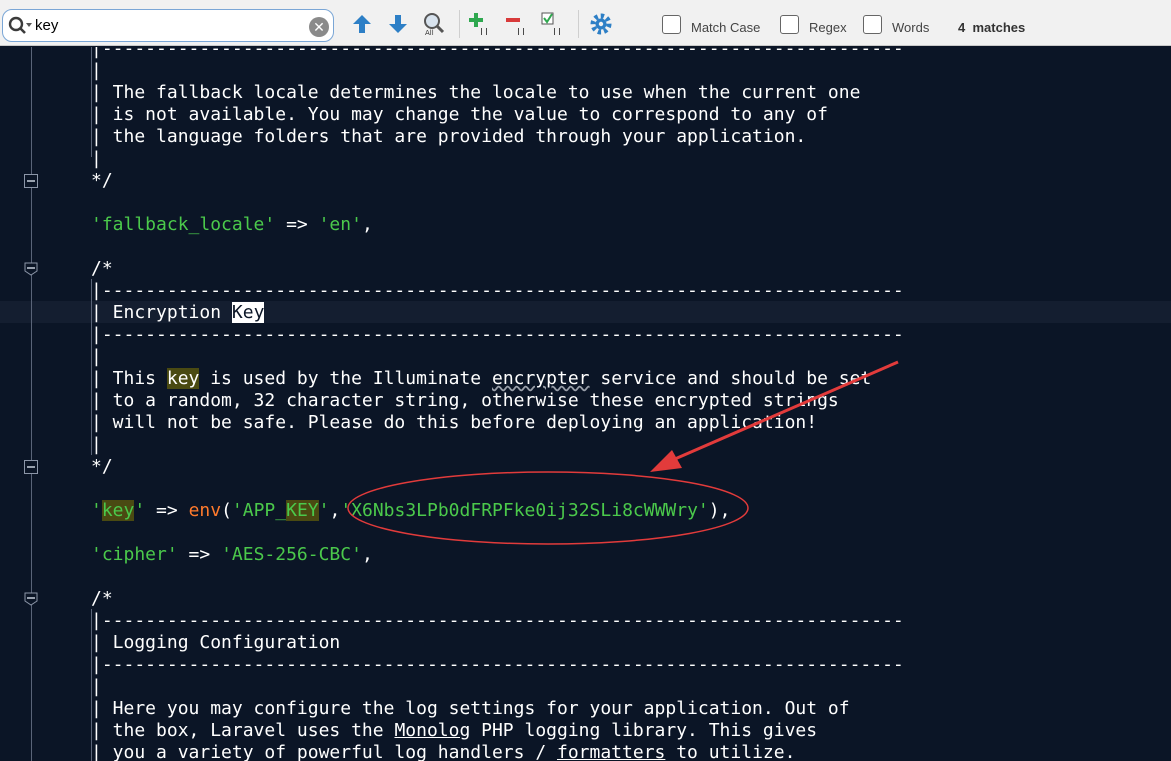  Describe the element at coordinates (725, 27) in the screenshot. I see `match-case-label: Match Case` at that location.